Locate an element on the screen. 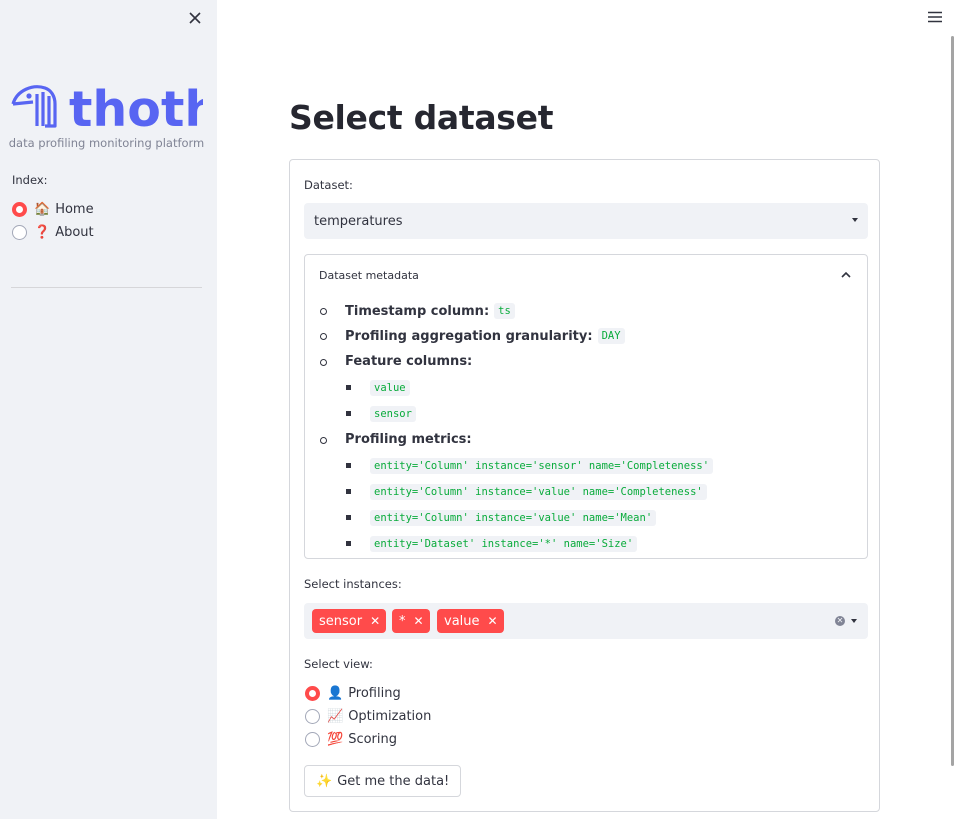 The image size is (954, 819). sidebar-item-about: ❓ About is located at coordinates (53, 232).